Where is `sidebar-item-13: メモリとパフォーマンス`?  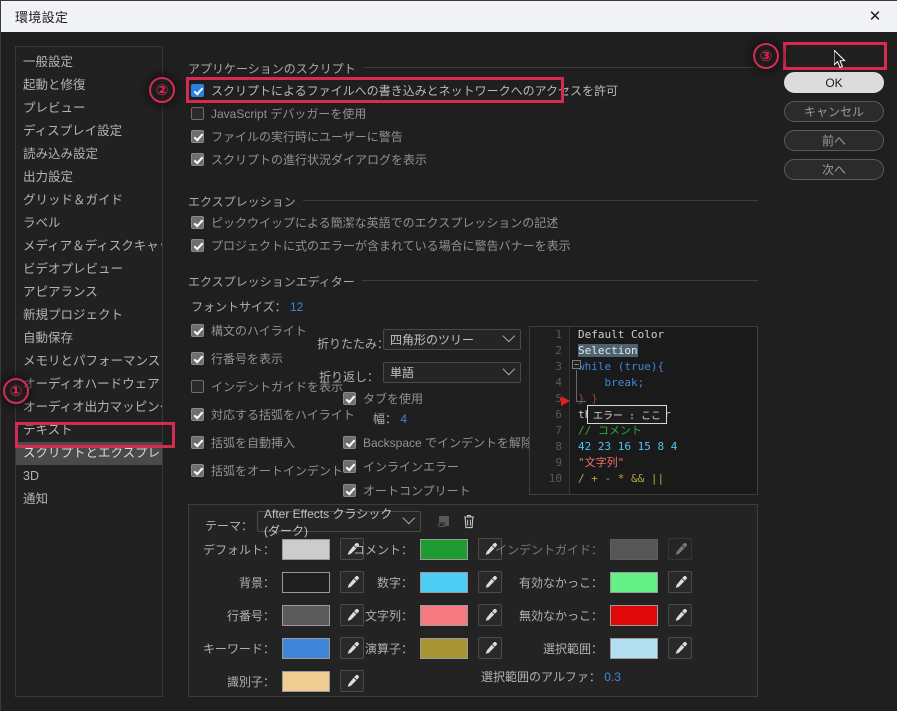 sidebar-item-13: メモリとパフォーマンス is located at coordinates (89, 361).